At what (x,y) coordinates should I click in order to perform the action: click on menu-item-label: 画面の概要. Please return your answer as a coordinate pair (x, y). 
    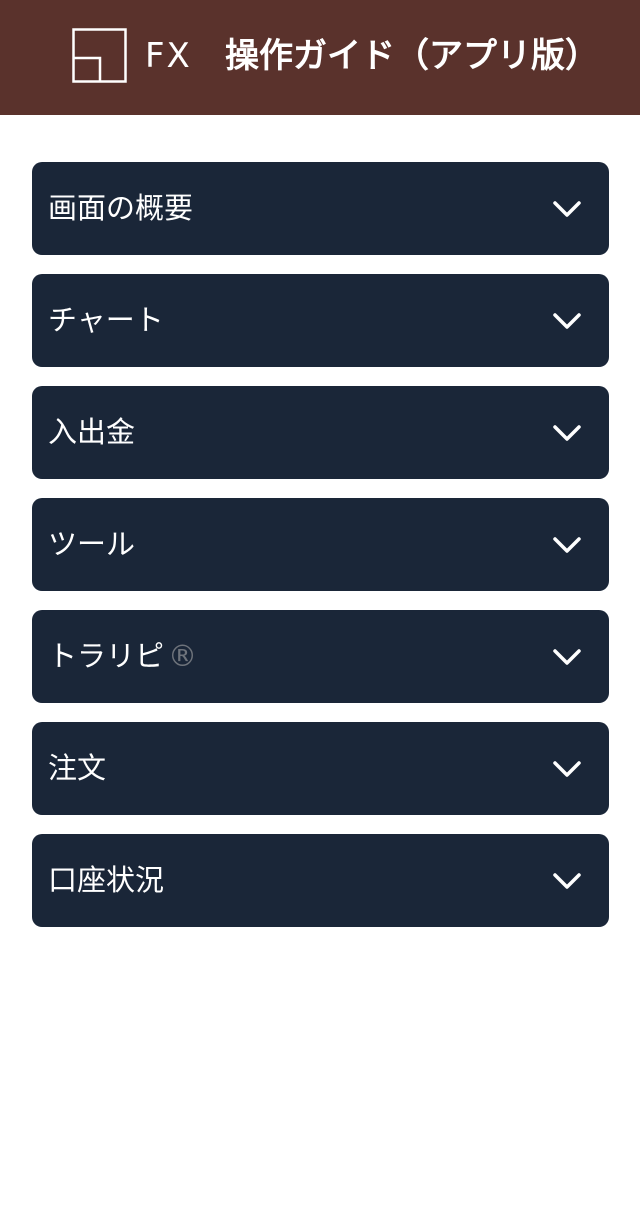
    Looking at the image, I should click on (121, 208).